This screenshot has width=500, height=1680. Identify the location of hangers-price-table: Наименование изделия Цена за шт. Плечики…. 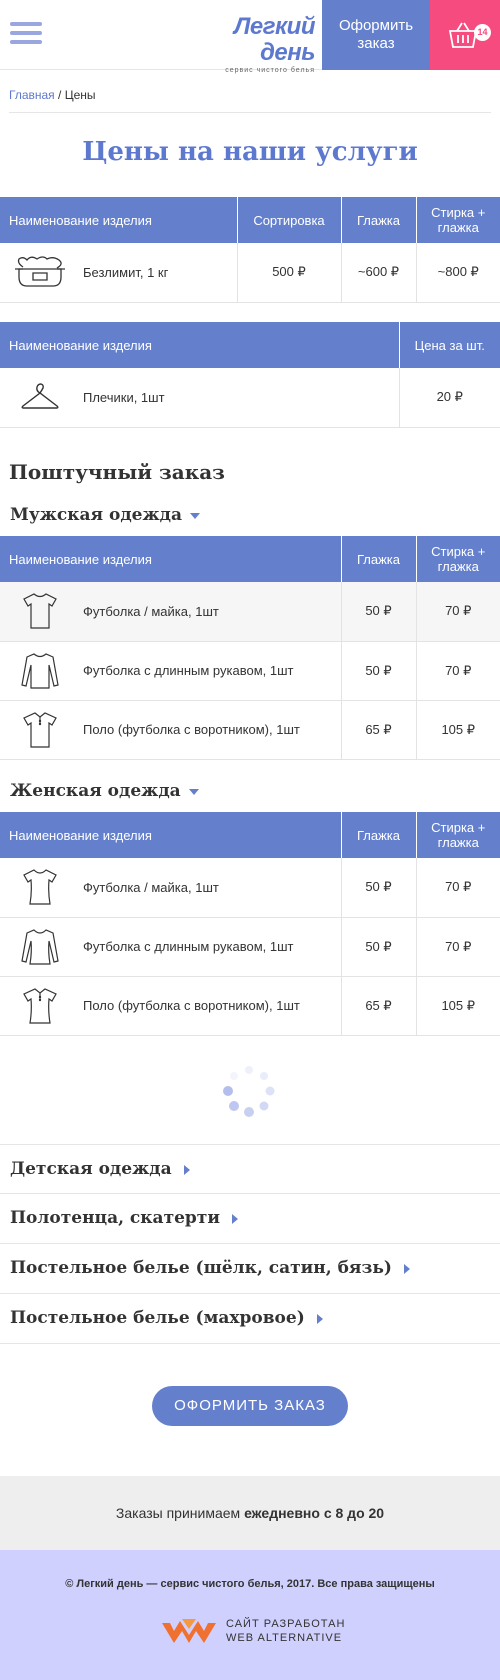
(250, 375).